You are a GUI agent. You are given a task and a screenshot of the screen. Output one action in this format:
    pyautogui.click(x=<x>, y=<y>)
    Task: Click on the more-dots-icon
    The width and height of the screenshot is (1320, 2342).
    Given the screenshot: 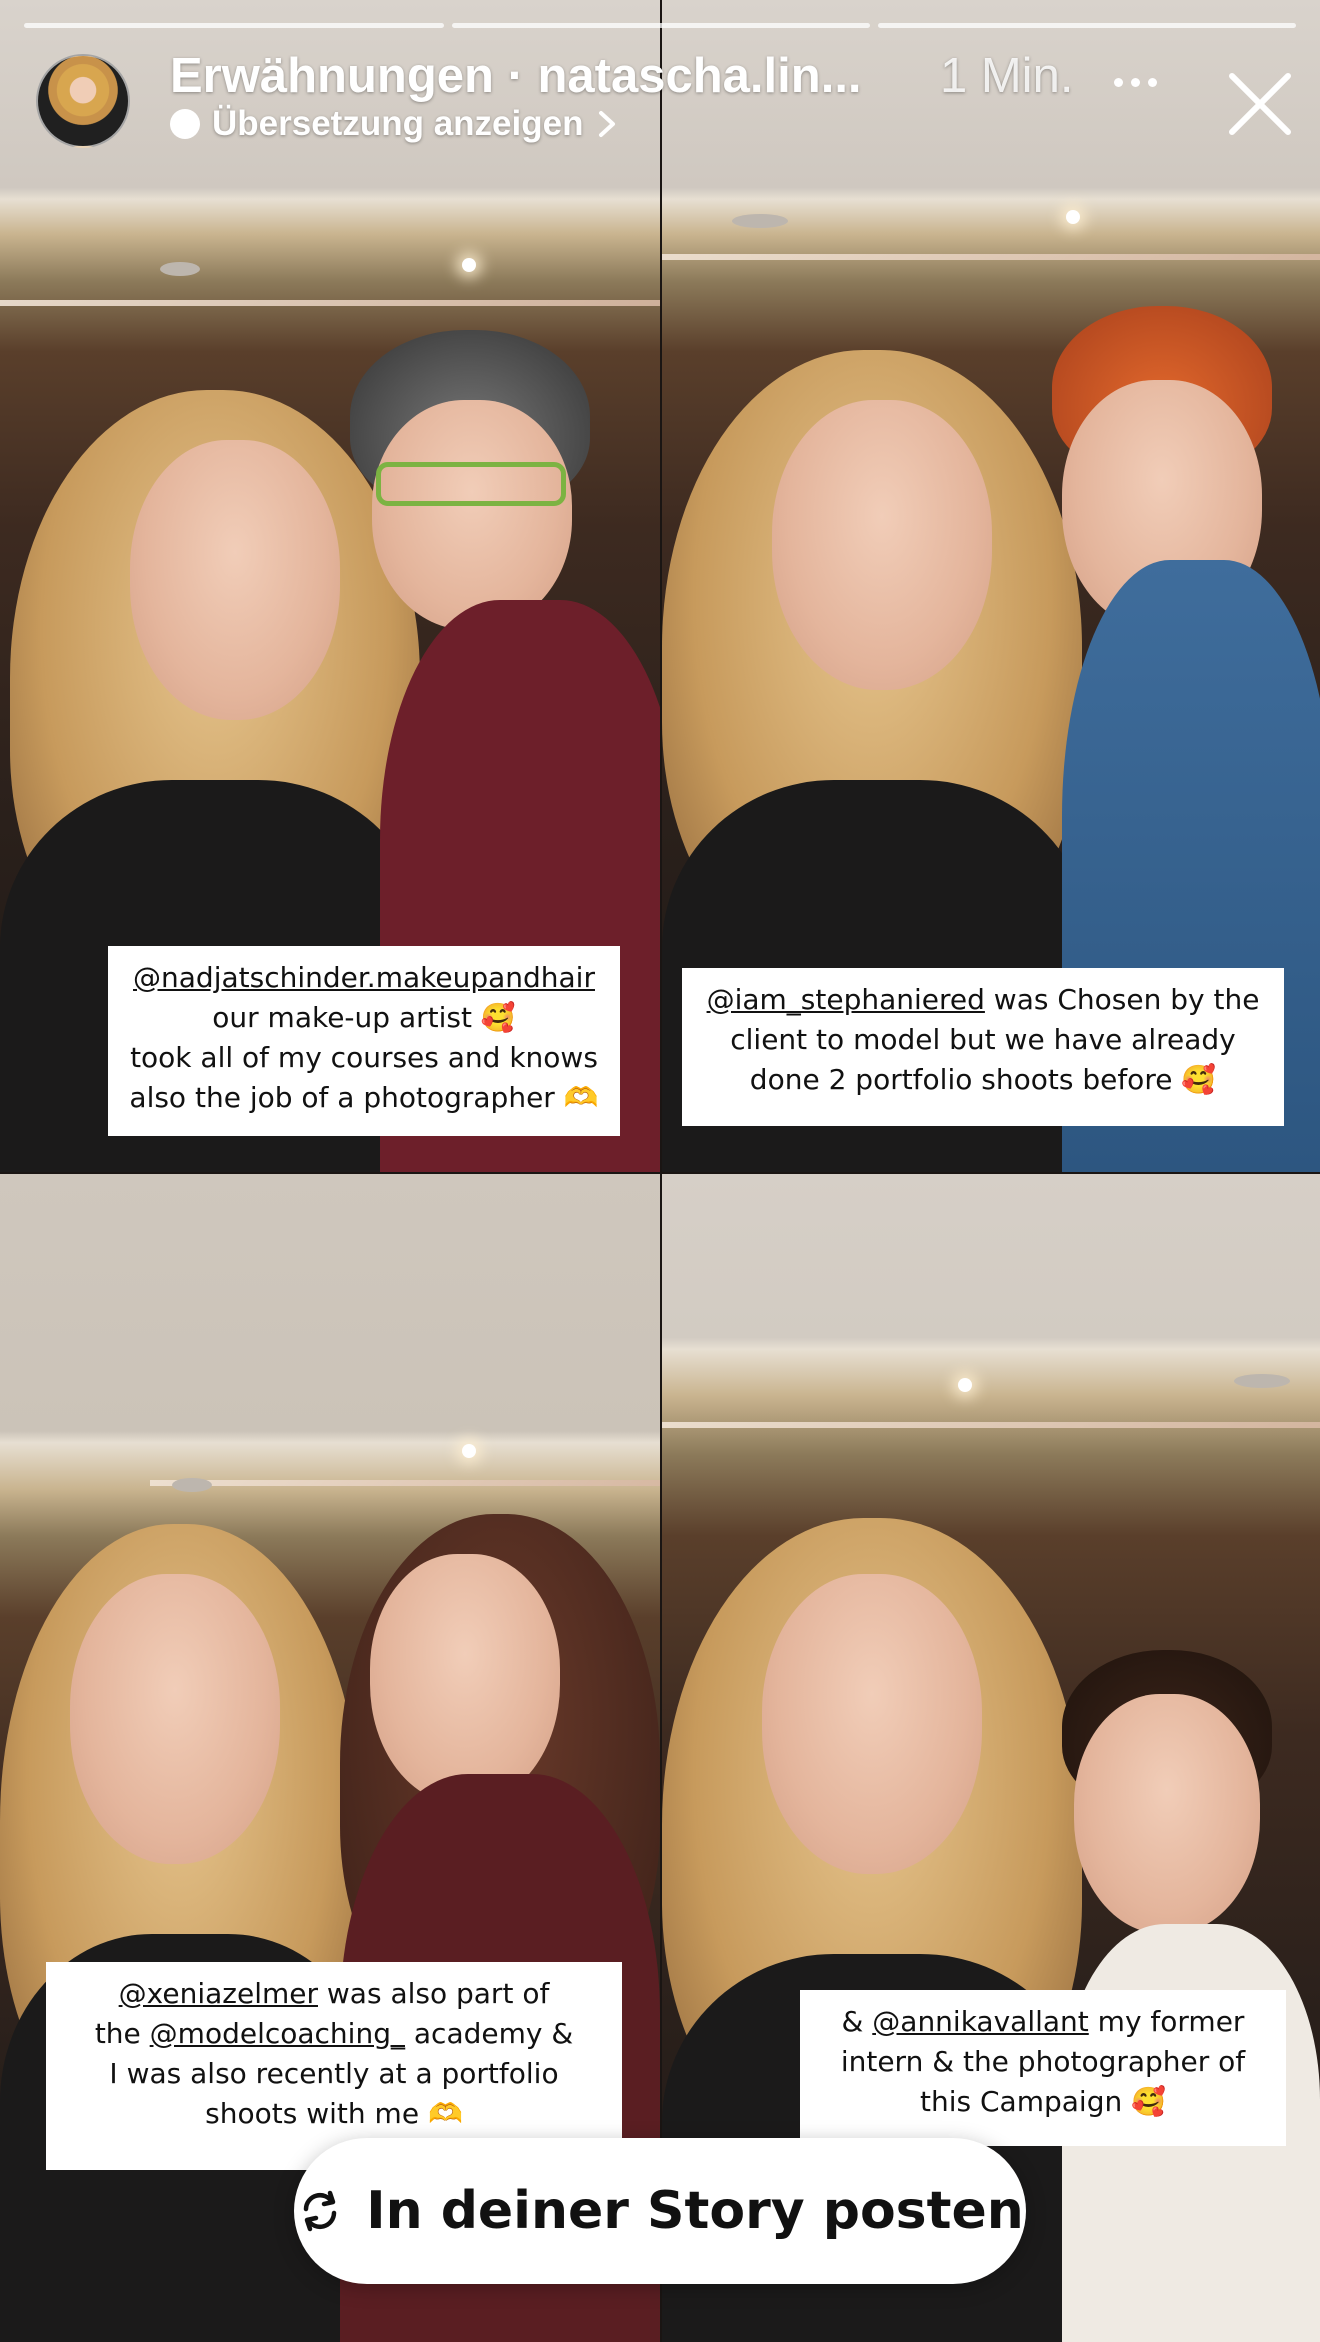 What is the action you would take?
    pyautogui.click(x=1141, y=82)
    